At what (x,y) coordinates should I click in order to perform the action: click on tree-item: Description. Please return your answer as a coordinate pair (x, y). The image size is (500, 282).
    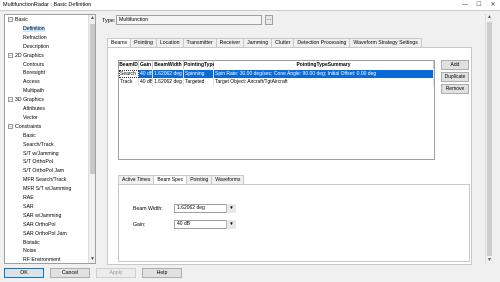
    Looking at the image, I should click on (47, 47).